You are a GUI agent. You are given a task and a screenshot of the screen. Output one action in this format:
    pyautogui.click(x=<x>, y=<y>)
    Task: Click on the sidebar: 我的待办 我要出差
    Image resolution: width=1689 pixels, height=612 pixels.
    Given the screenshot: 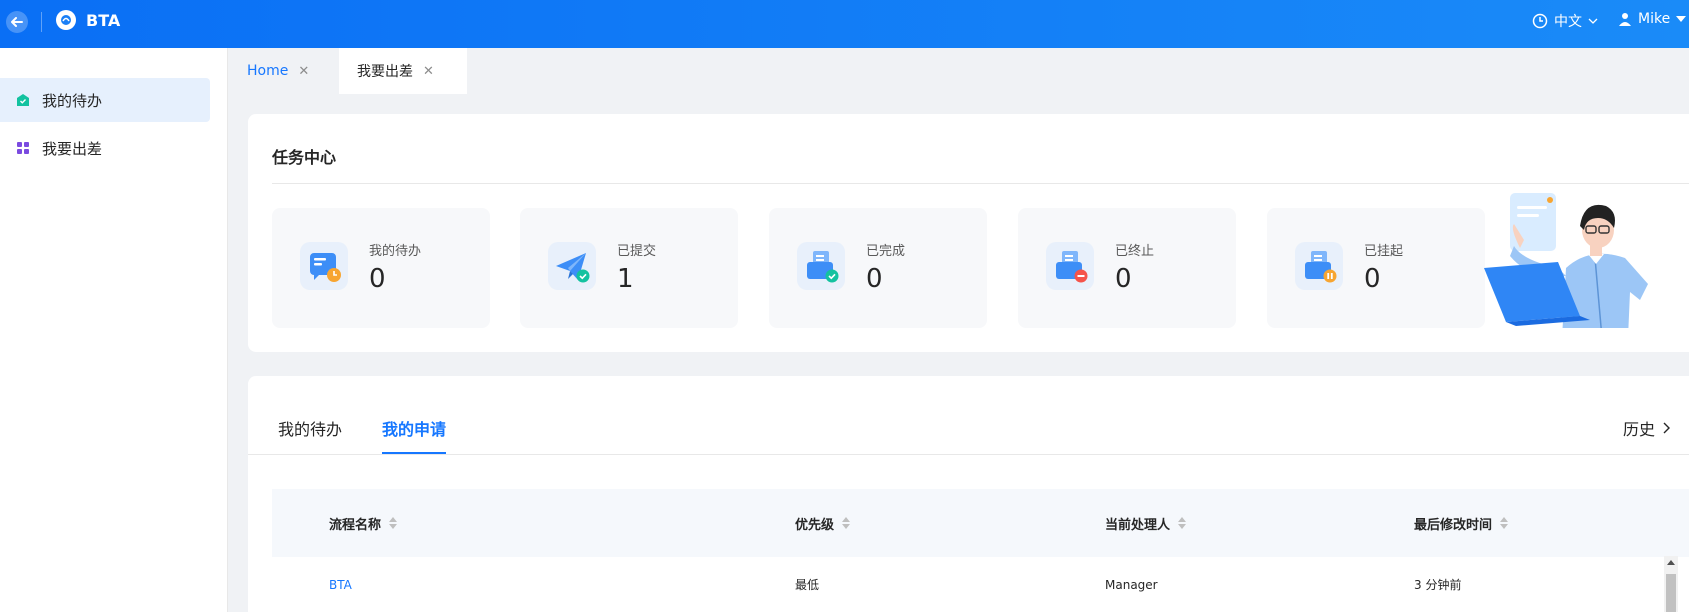 What is the action you would take?
    pyautogui.click(x=114, y=330)
    